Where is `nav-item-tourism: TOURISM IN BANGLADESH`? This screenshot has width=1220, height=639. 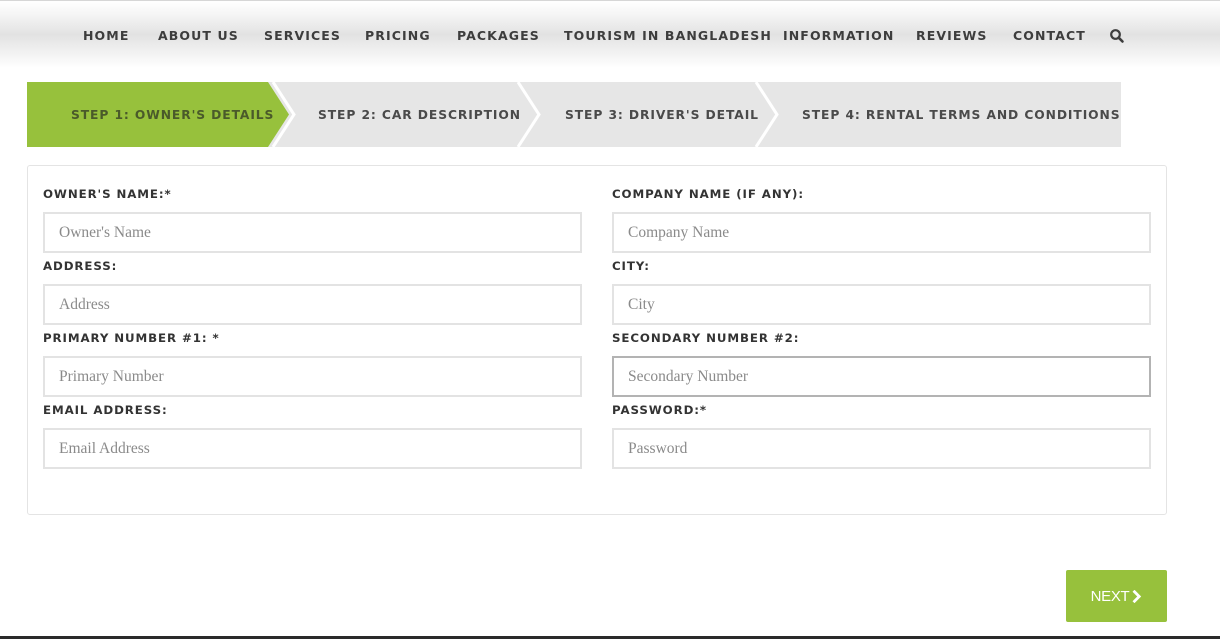 nav-item-tourism: TOURISM IN BANGLADESH is located at coordinates (668, 36).